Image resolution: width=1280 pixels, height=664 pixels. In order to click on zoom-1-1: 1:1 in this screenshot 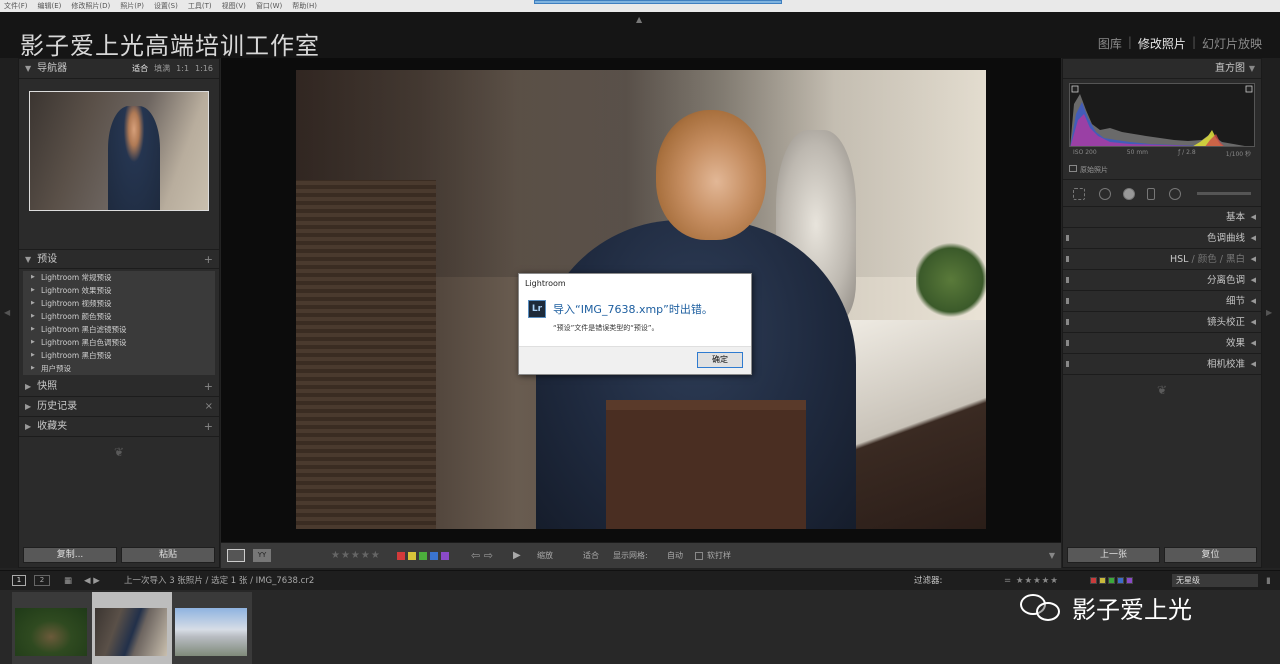, I will do `click(182, 69)`.